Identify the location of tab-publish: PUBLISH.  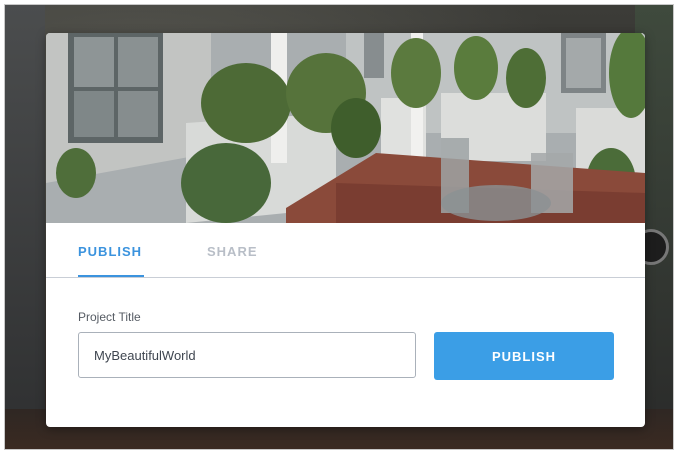
(110, 251).